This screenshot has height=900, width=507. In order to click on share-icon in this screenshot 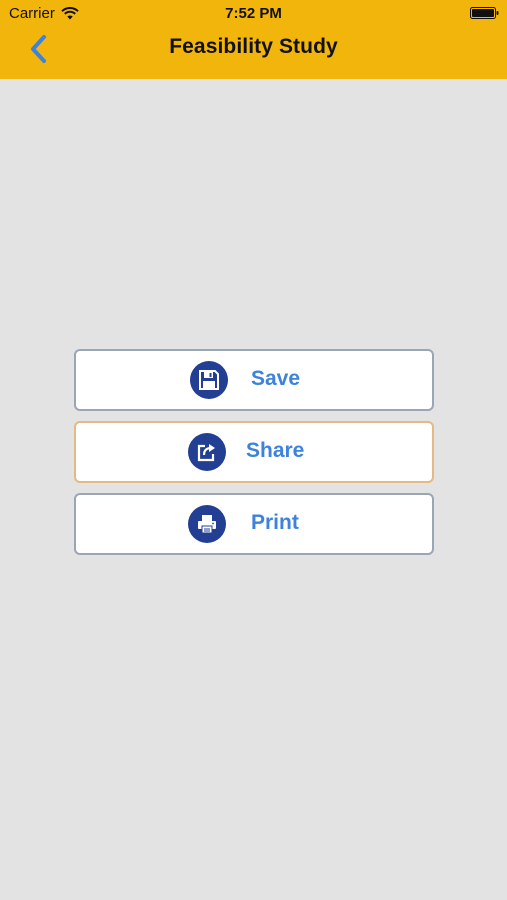, I will do `click(206, 453)`.